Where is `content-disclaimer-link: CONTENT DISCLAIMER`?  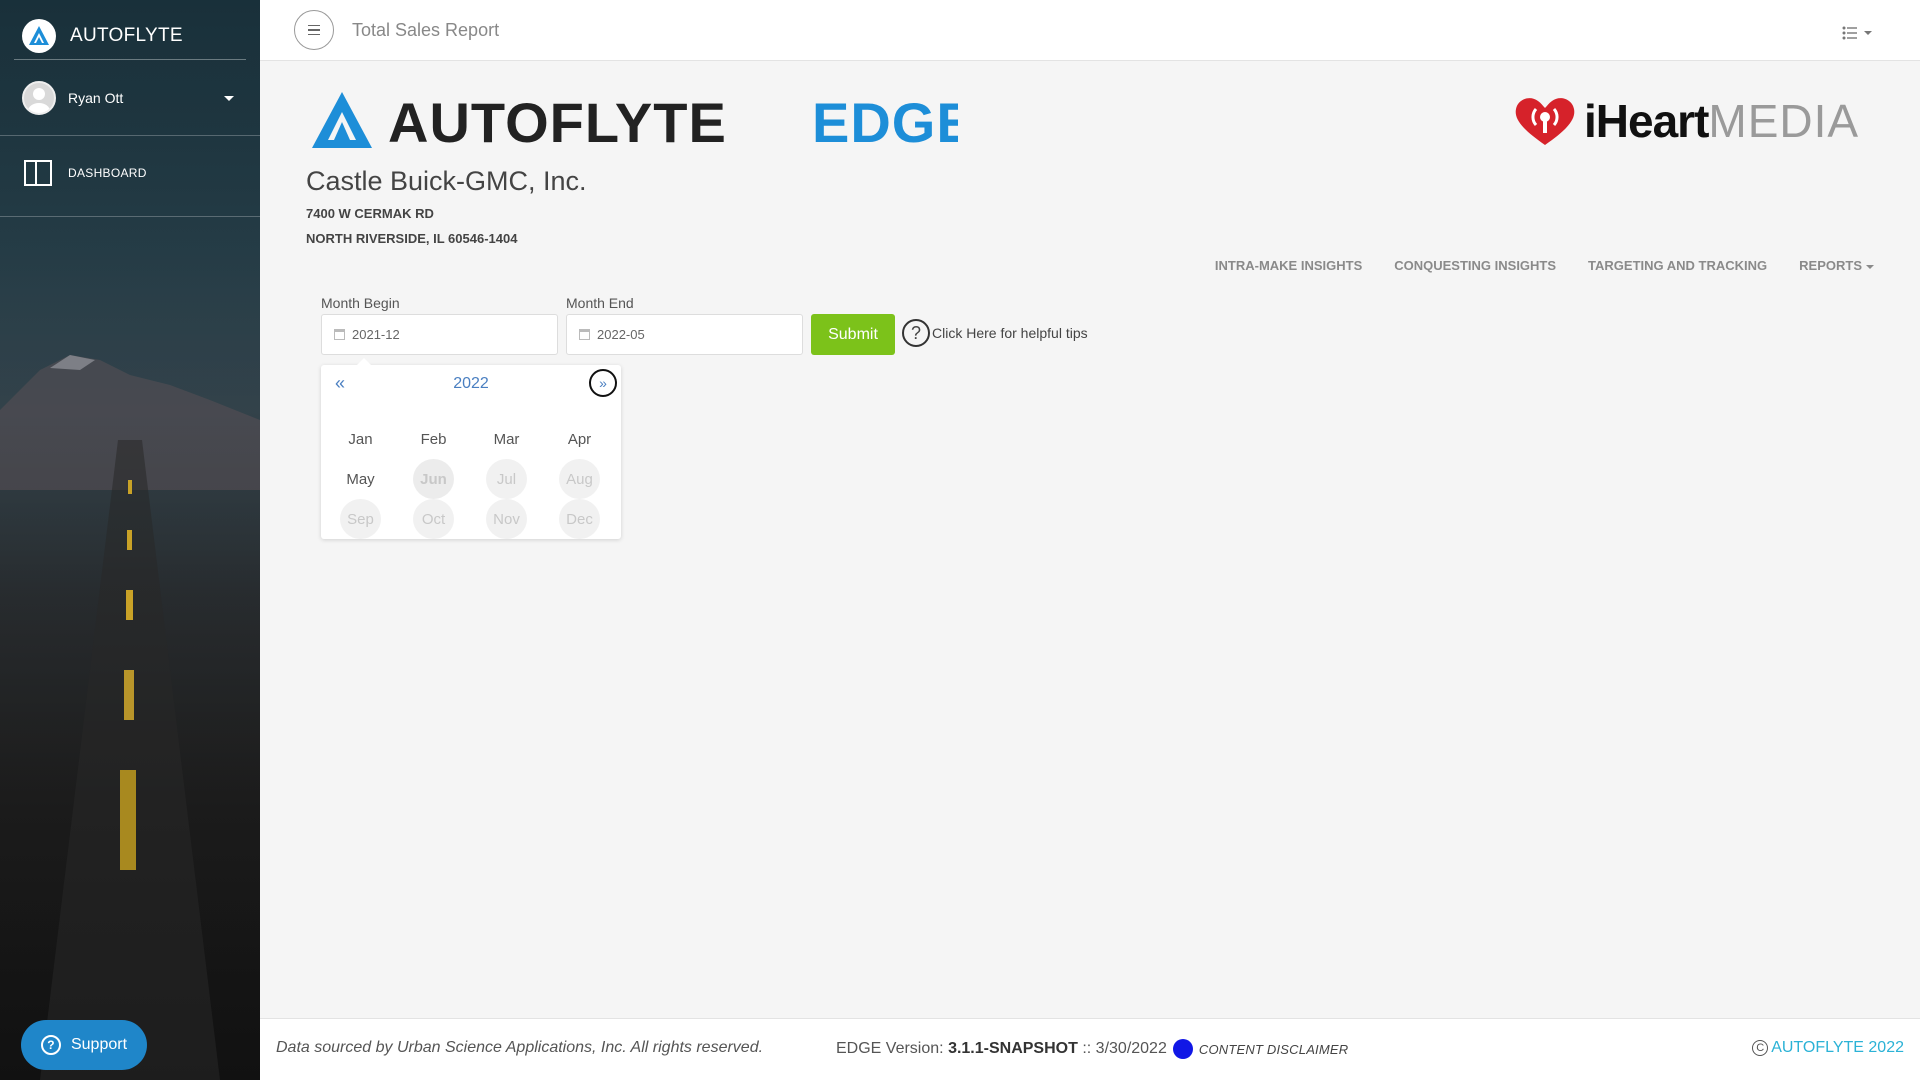 content-disclaimer-link: CONTENT DISCLAIMER is located at coordinates (1274, 1049).